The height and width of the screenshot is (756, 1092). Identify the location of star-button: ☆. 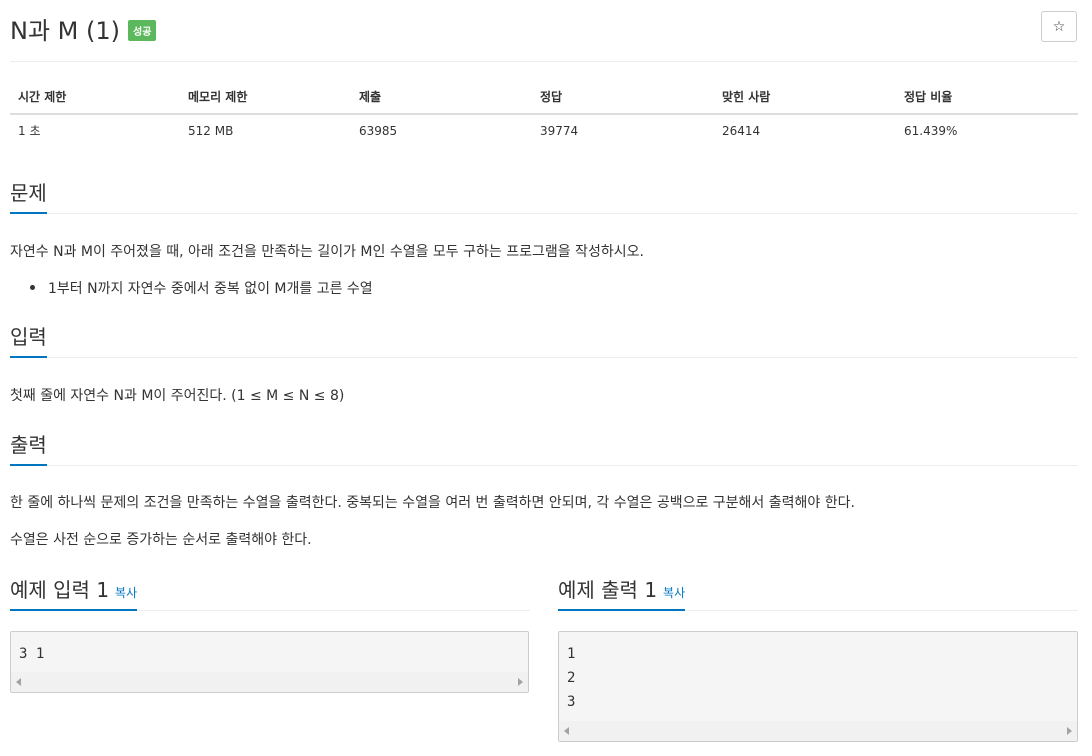
(1059, 26).